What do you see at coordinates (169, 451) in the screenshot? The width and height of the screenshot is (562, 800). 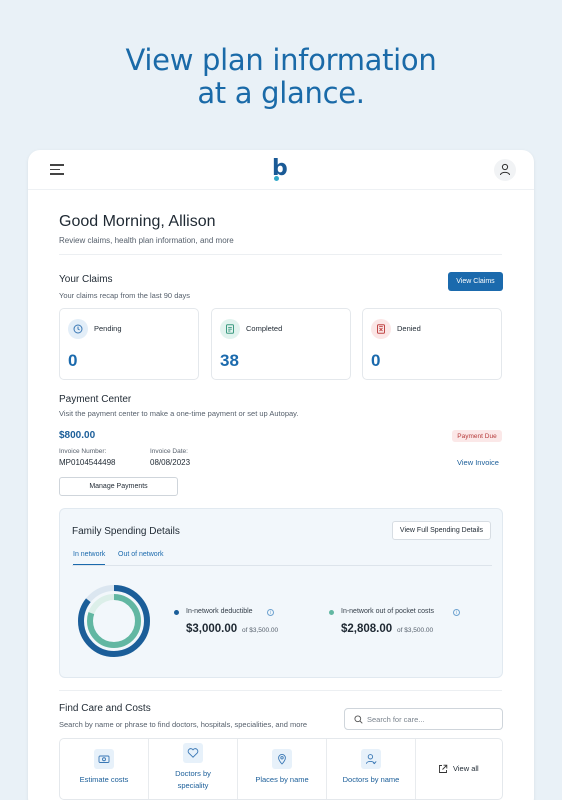 I see `invoice-date-label: Invoice Date:` at bounding box center [169, 451].